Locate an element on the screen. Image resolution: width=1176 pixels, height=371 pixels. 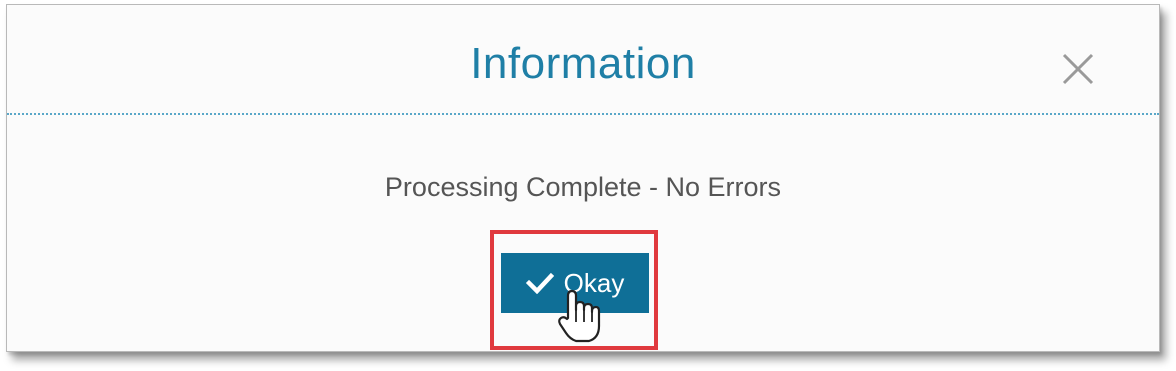
okay-button: Okay is located at coordinates (575, 283).